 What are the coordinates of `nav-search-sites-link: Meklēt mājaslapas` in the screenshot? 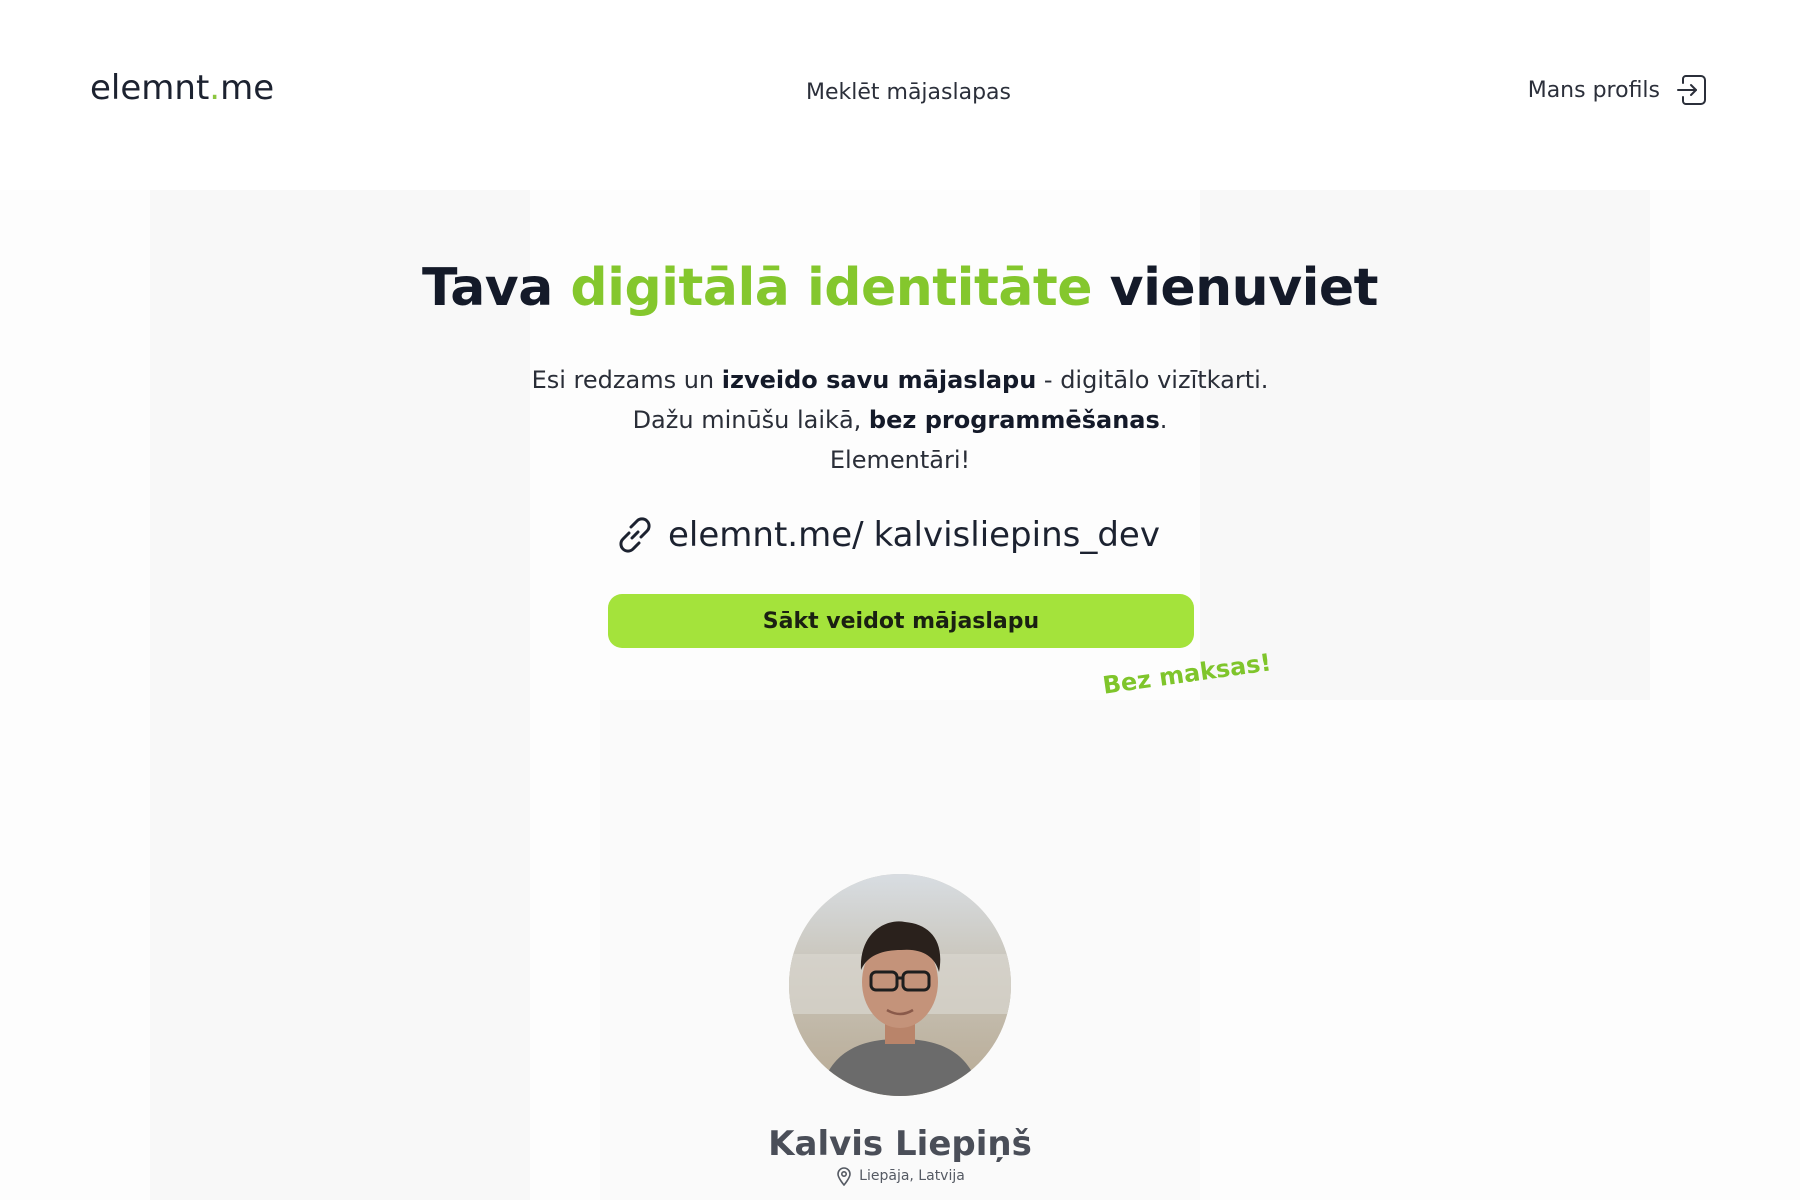 It's located at (908, 92).